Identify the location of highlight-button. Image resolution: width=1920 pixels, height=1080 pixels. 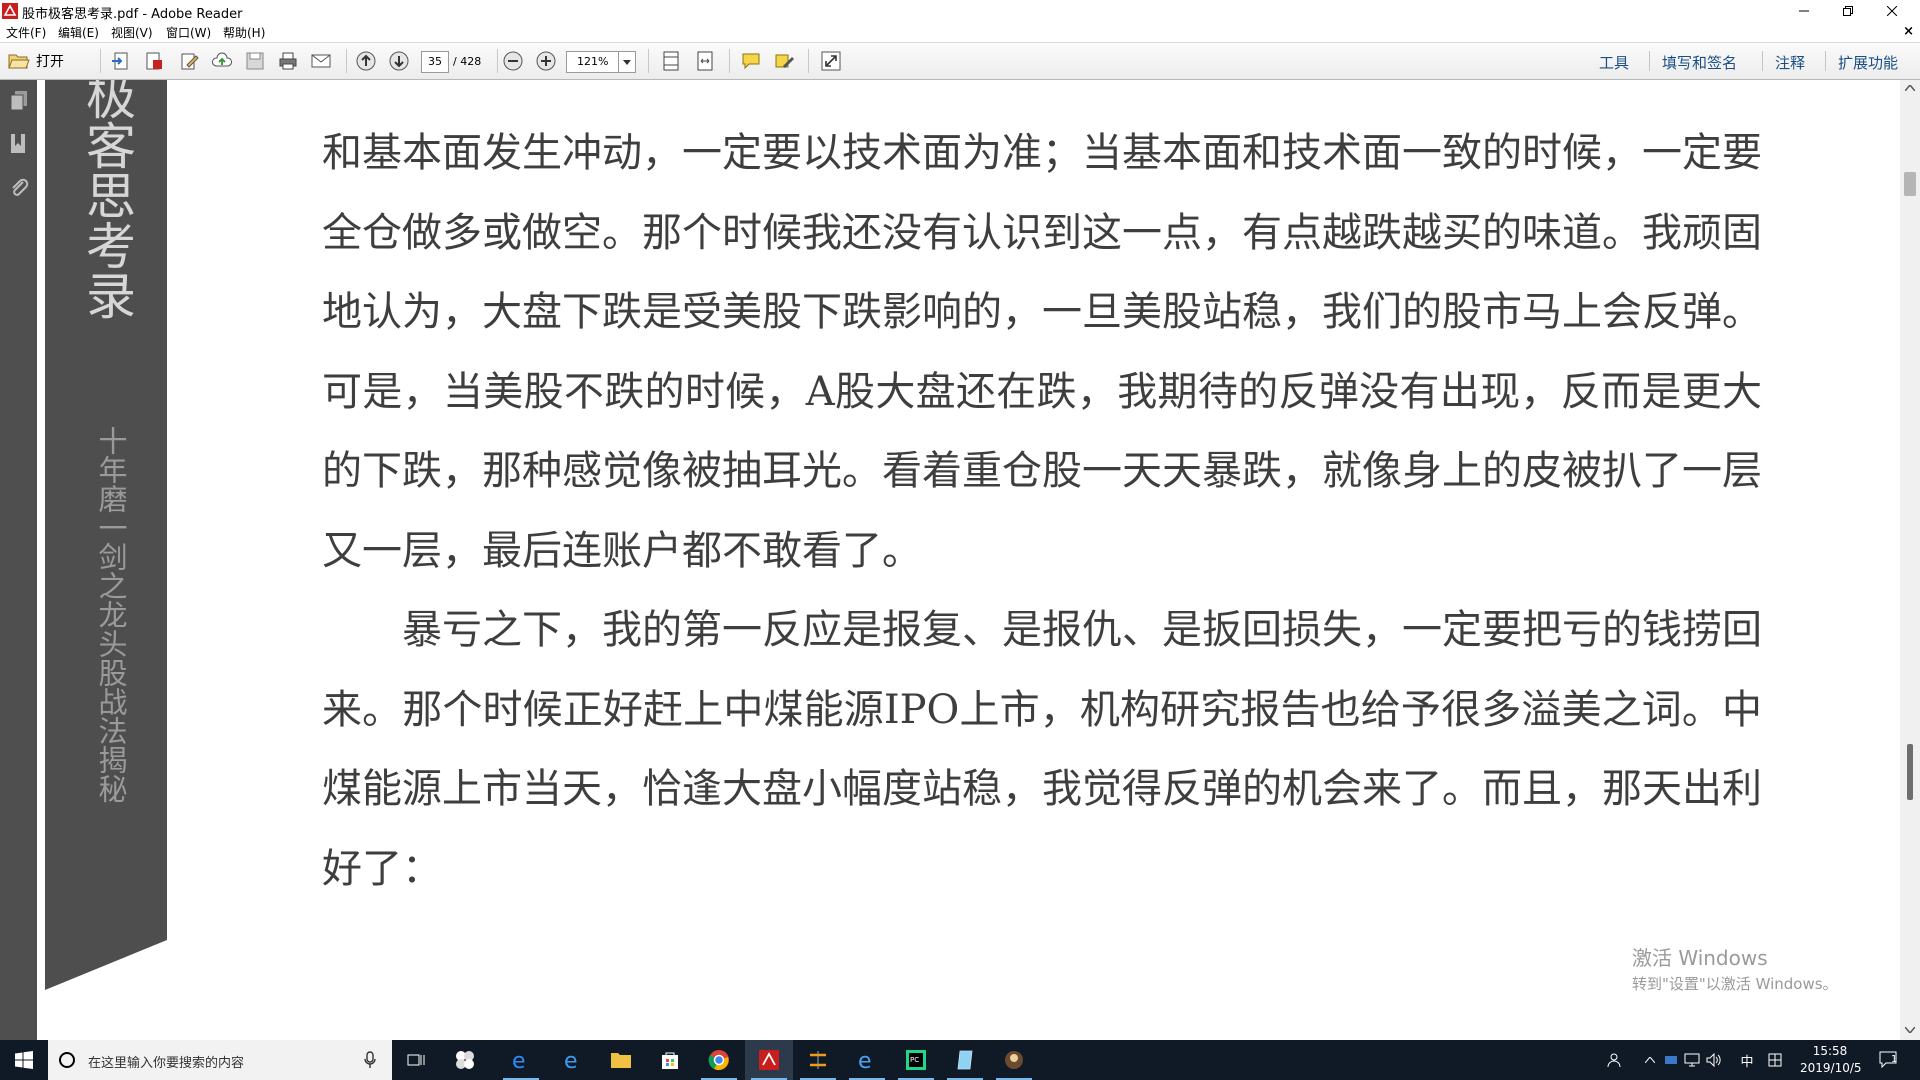
(784, 61).